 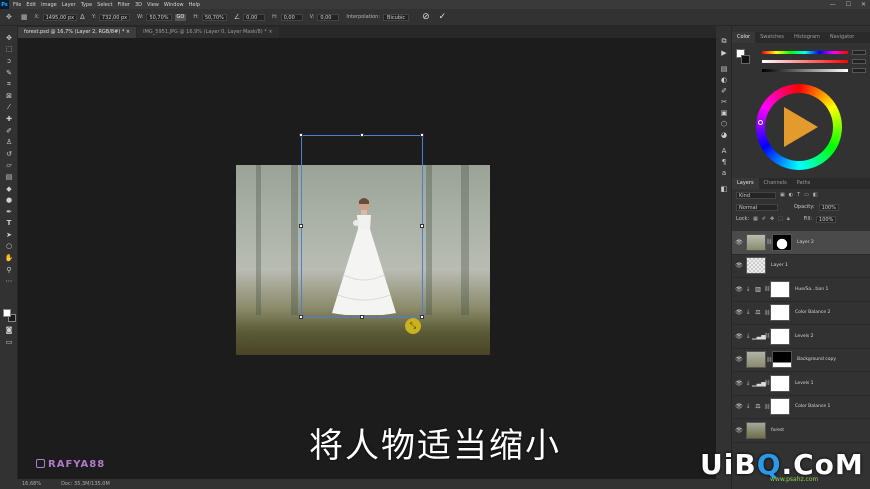 I want to click on cancel-transform-icon: ⊘, so click(x=426, y=17).